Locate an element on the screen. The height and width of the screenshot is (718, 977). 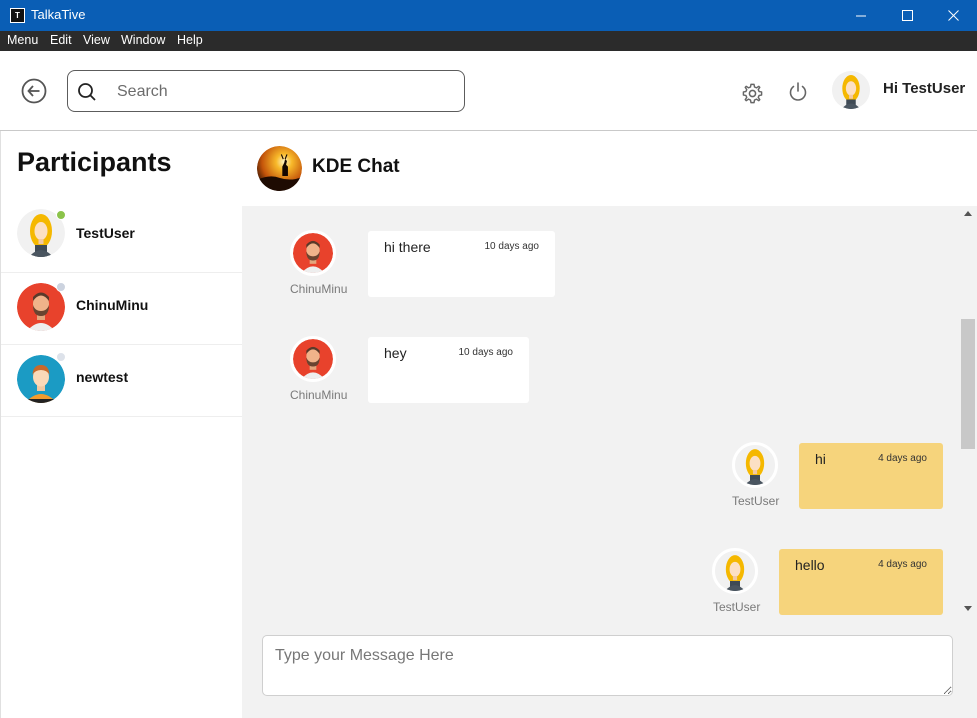
menu-item-menu: Menu is located at coordinates (22, 40).